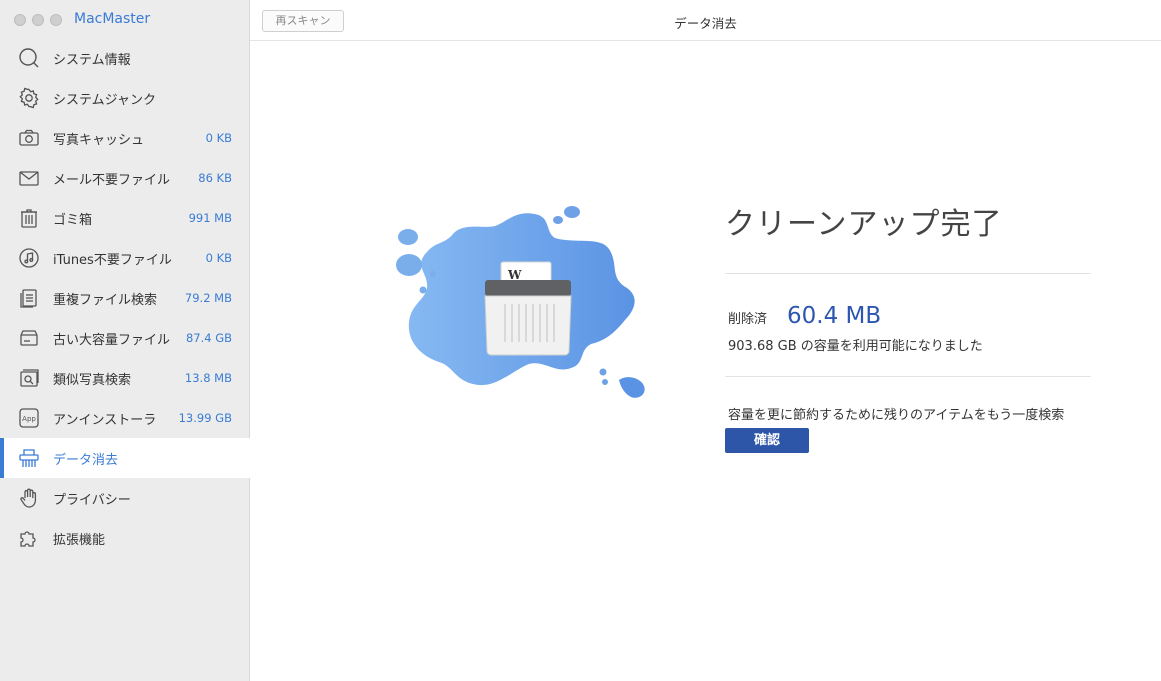 This screenshot has width=1161, height=681. What do you see at coordinates (705, 23) in the screenshot?
I see `page-title: データ消去` at bounding box center [705, 23].